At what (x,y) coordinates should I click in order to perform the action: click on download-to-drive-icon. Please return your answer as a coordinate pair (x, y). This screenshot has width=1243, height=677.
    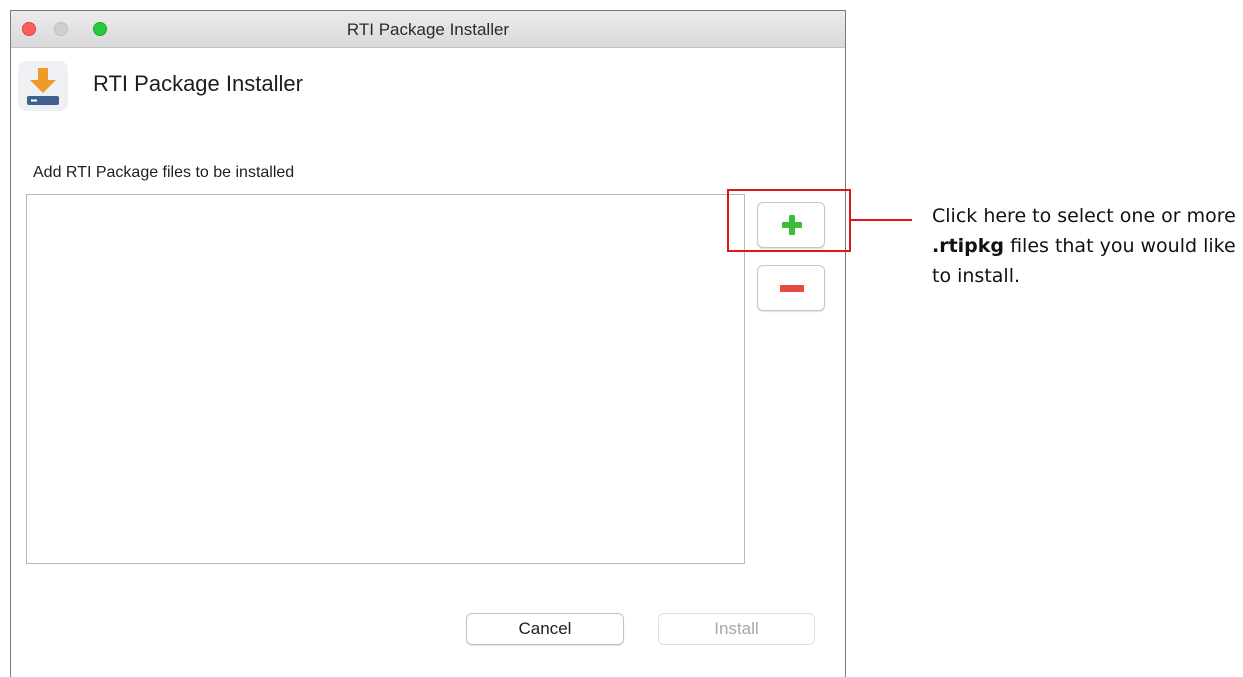
    Looking at the image, I should click on (43, 86).